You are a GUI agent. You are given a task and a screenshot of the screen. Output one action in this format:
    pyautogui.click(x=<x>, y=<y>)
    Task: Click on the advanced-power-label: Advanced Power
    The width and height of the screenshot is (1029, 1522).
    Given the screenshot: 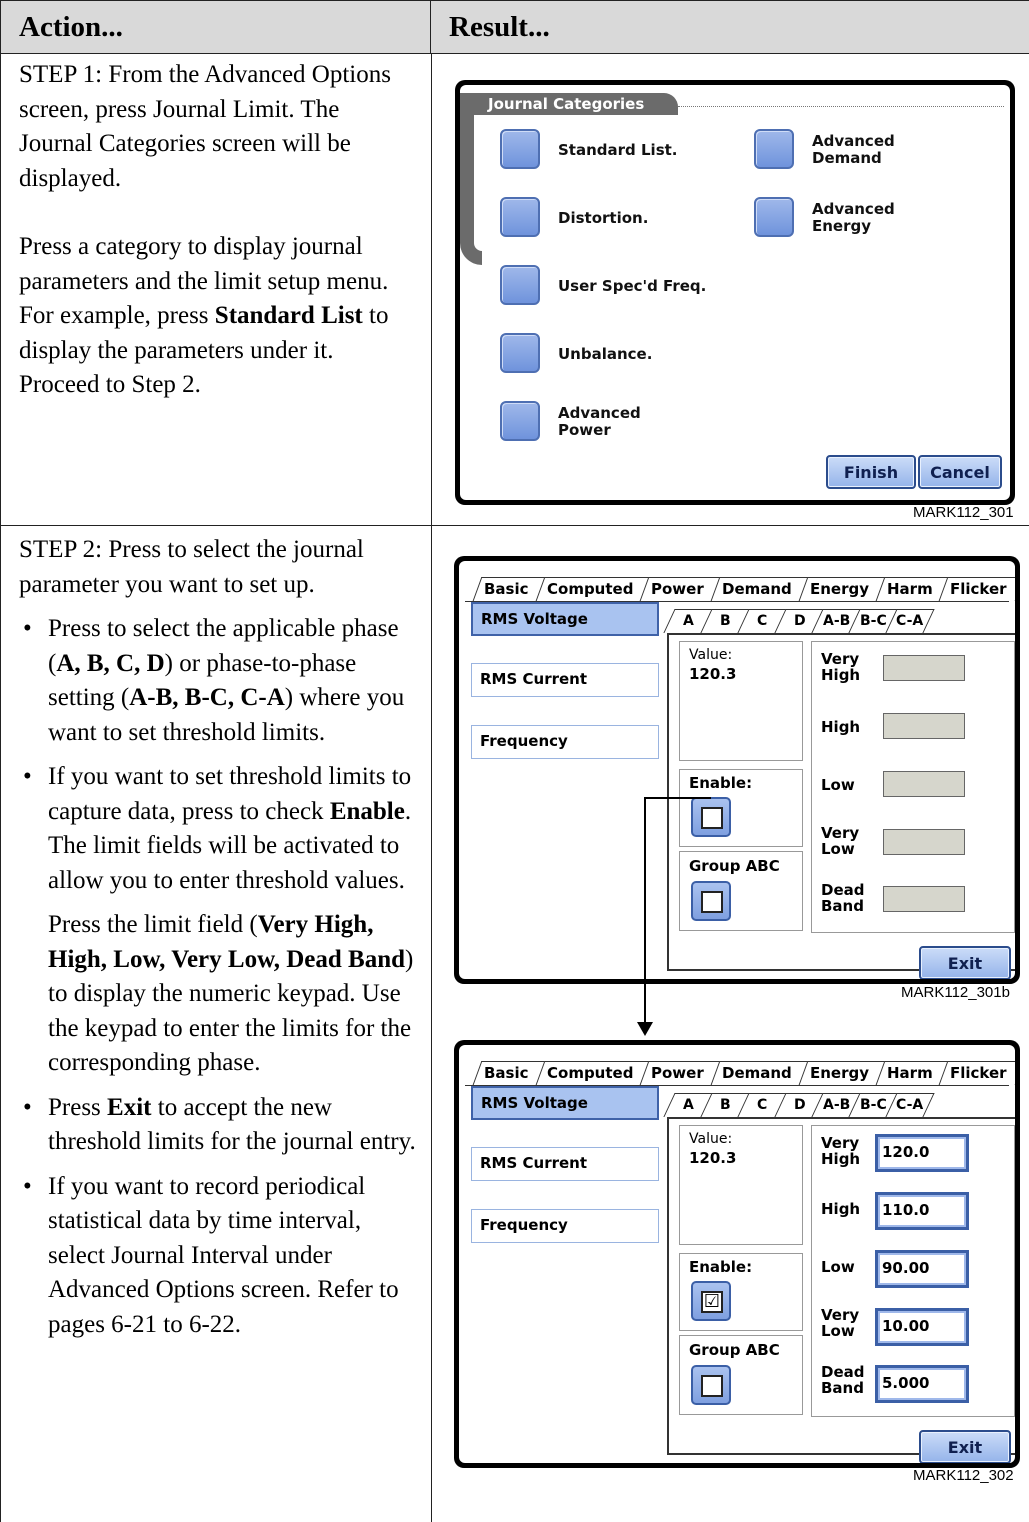 What is the action you would take?
    pyautogui.click(x=599, y=421)
    